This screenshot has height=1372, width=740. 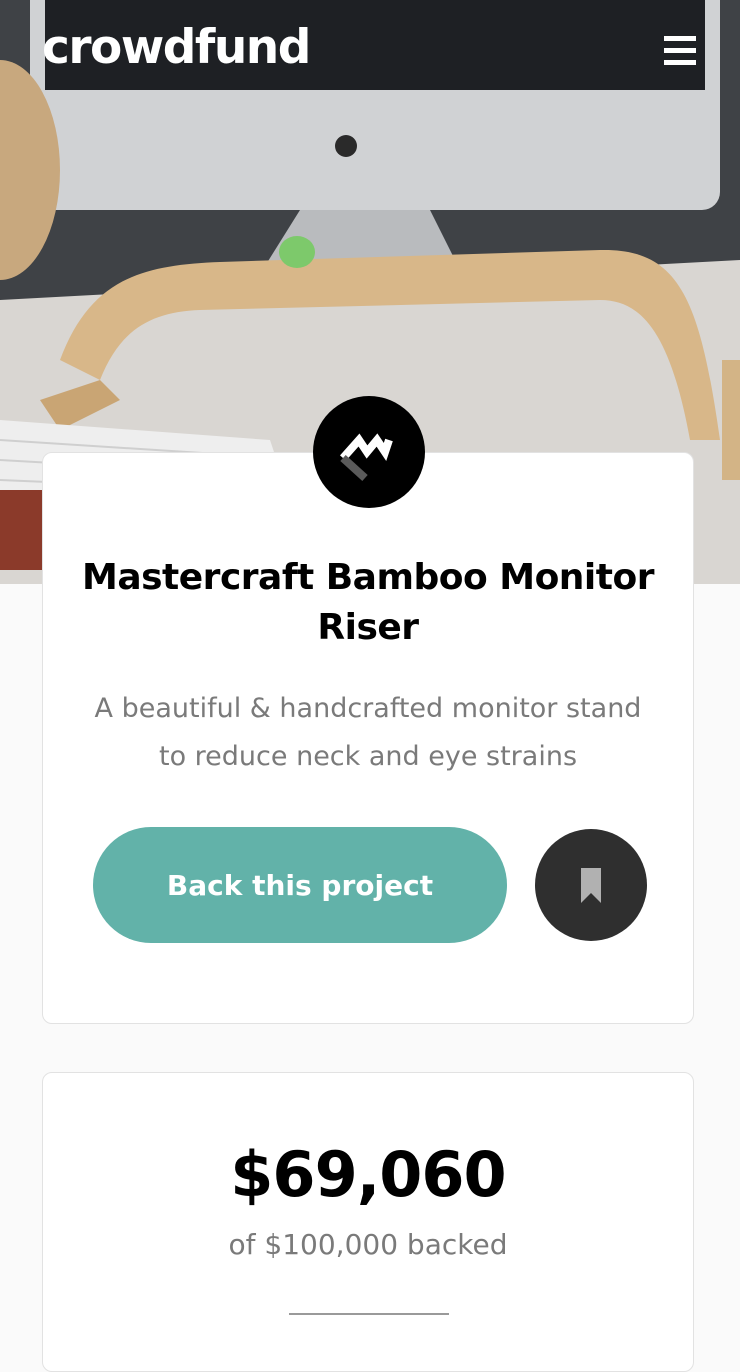 What do you see at coordinates (680, 38) in the screenshot?
I see `menu-bar-top` at bounding box center [680, 38].